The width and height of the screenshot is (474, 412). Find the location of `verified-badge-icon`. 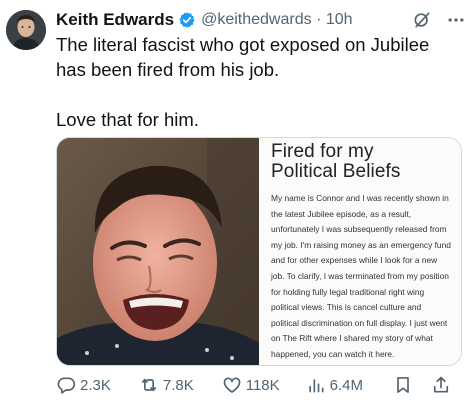

verified-badge-icon is located at coordinates (187, 20).